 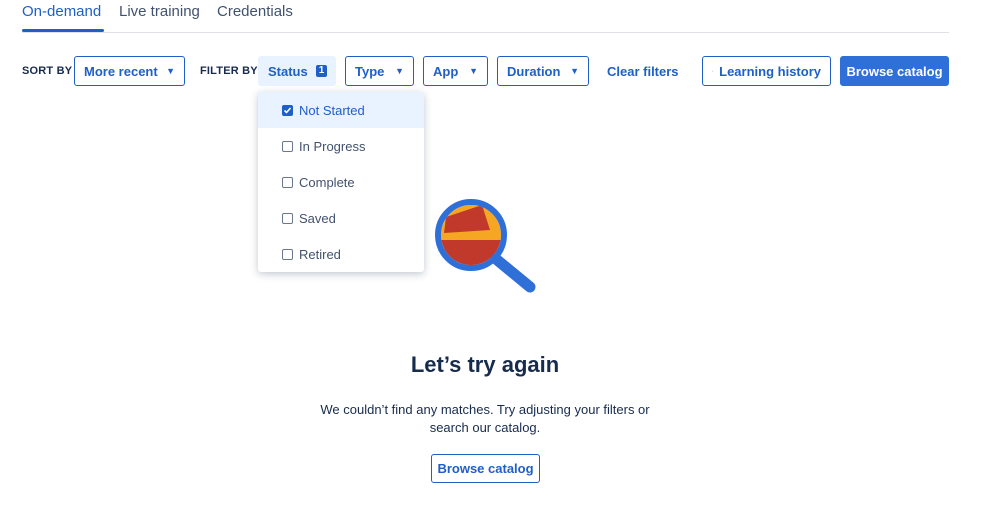 I want to click on learning-history-button: Learning history, so click(x=766, y=71).